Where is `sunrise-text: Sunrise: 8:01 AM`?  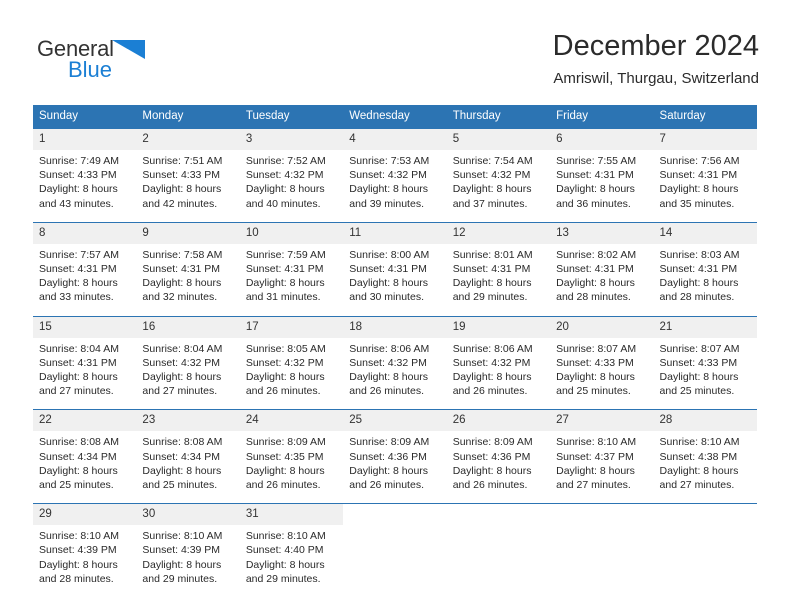 sunrise-text: Sunrise: 8:01 AM is located at coordinates (492, 254).